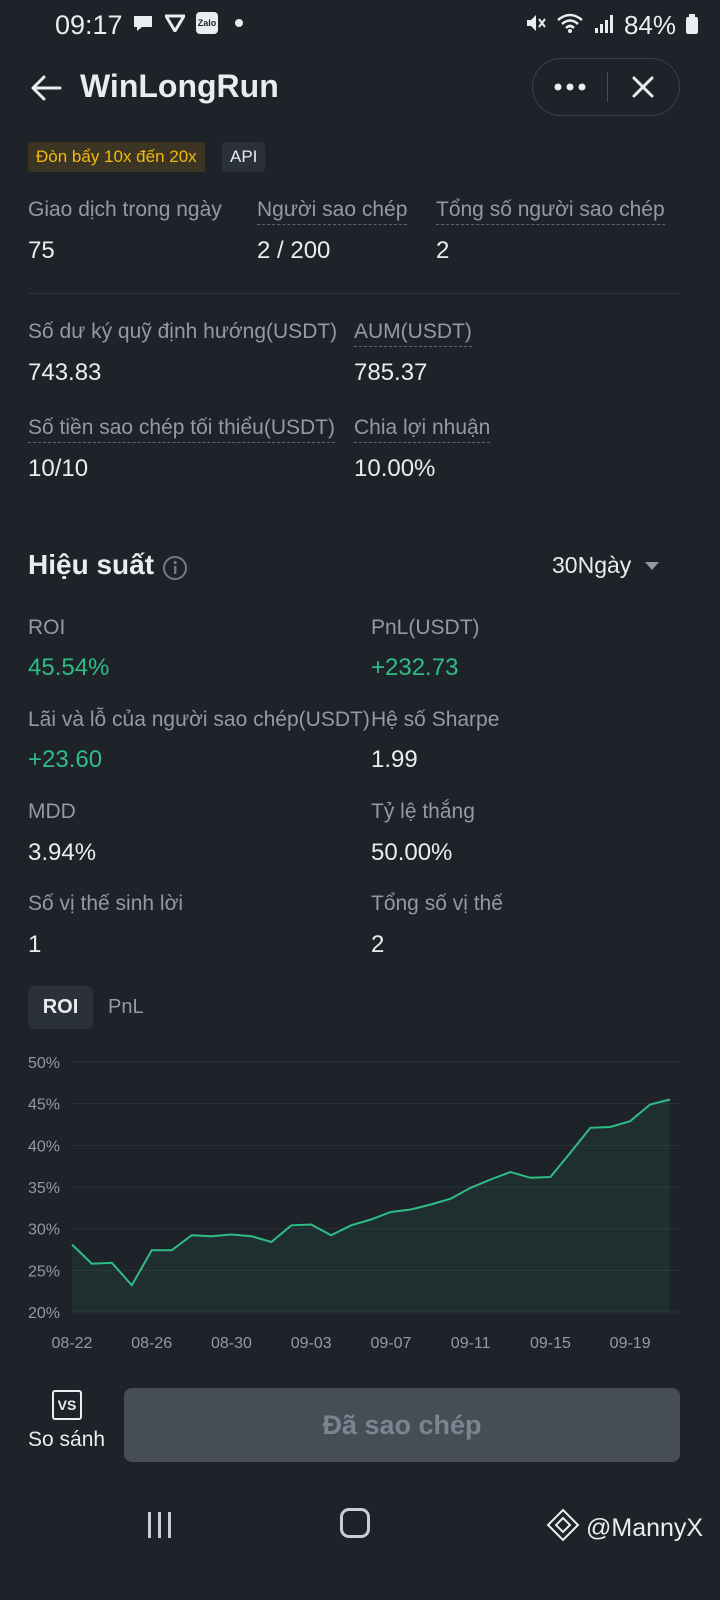  Describe the element at coordinates (391, 372) in the screenshot. I see `stat-value-aum: 785.37` at that location.